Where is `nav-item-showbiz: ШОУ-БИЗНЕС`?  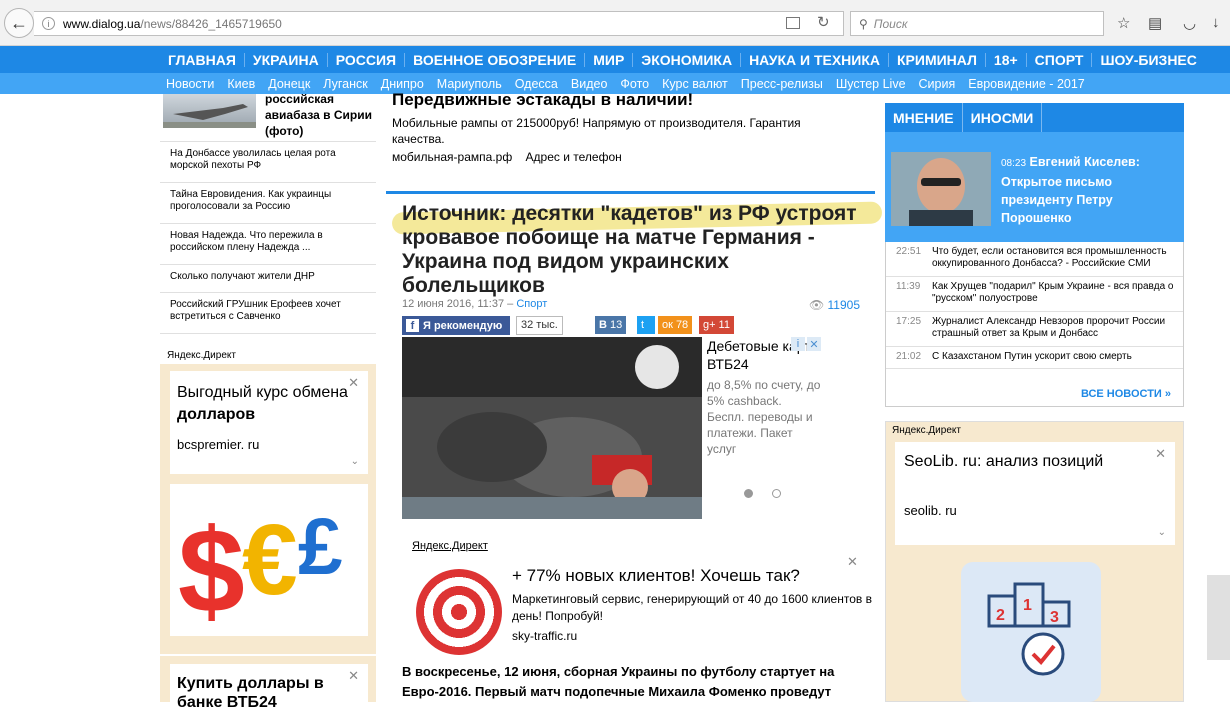
nav-item-showbiz: ШОУ-БИЗНЕС is located at coordinates (1148, 60).